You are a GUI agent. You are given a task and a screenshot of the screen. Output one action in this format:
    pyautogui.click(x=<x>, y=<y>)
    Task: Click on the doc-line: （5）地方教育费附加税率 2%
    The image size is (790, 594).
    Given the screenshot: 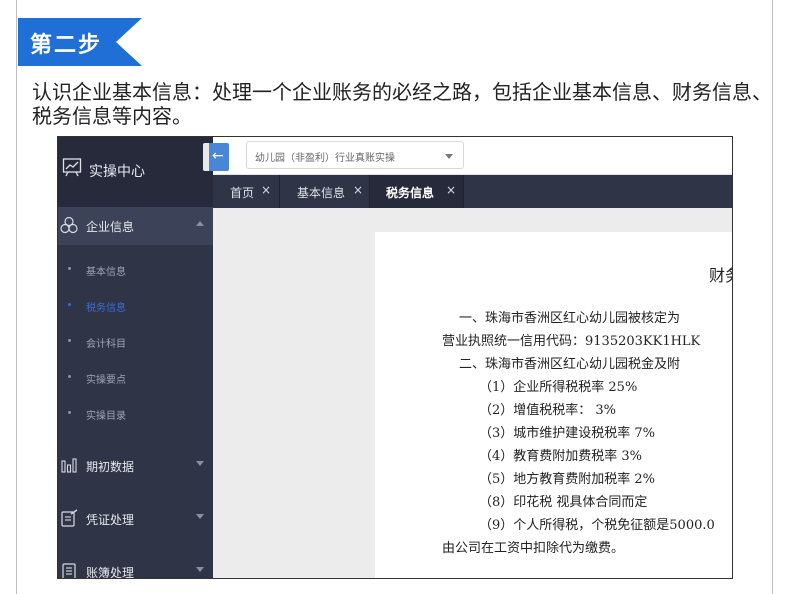 What is the action you would take?
    pyautogui.click(x=567, y=479)
    